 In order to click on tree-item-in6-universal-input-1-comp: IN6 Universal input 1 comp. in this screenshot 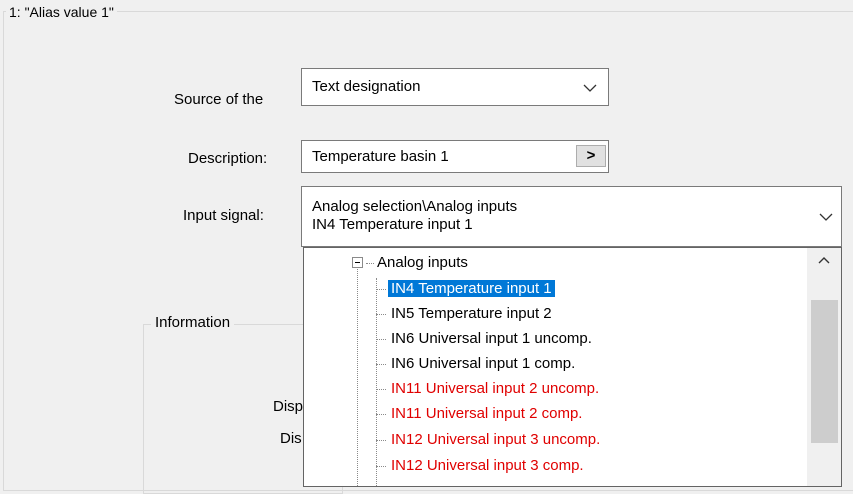, I will do `click(477, 364)`.